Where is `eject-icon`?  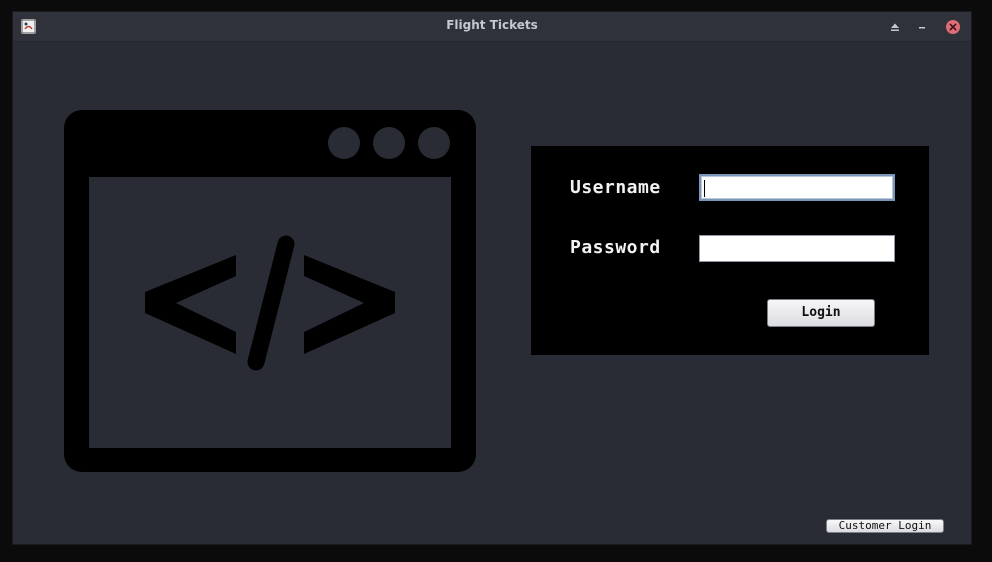 eject-icon is located at coordinates (895, 27).